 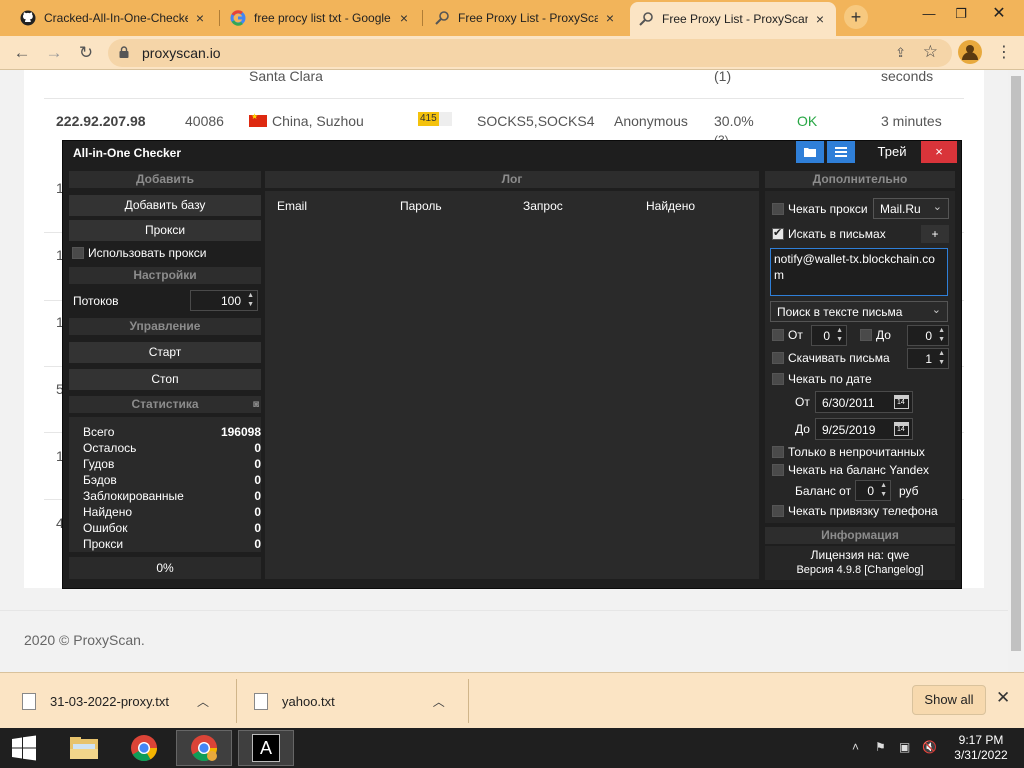 What do you see at coordinates (866, 335) in the screenshot?
I see `to-checkbox` at bounding box center [866, 335].